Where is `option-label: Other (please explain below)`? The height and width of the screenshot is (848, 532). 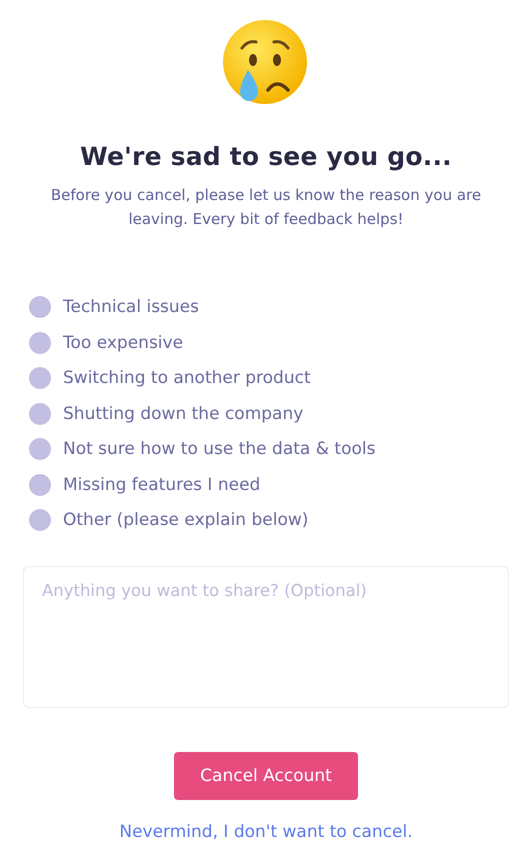
option-label: Other (please explain below) is located at coordinates (185, 520).